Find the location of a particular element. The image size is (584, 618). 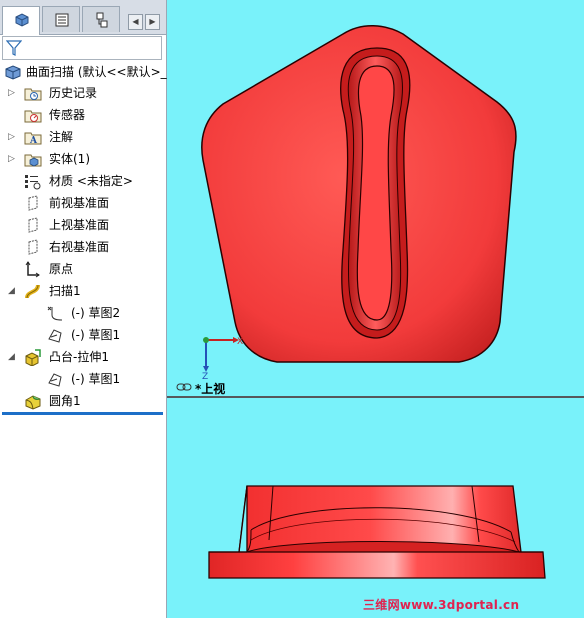

tree-item-right-plane: 右视基准面 is located at coordinates (86, 247).